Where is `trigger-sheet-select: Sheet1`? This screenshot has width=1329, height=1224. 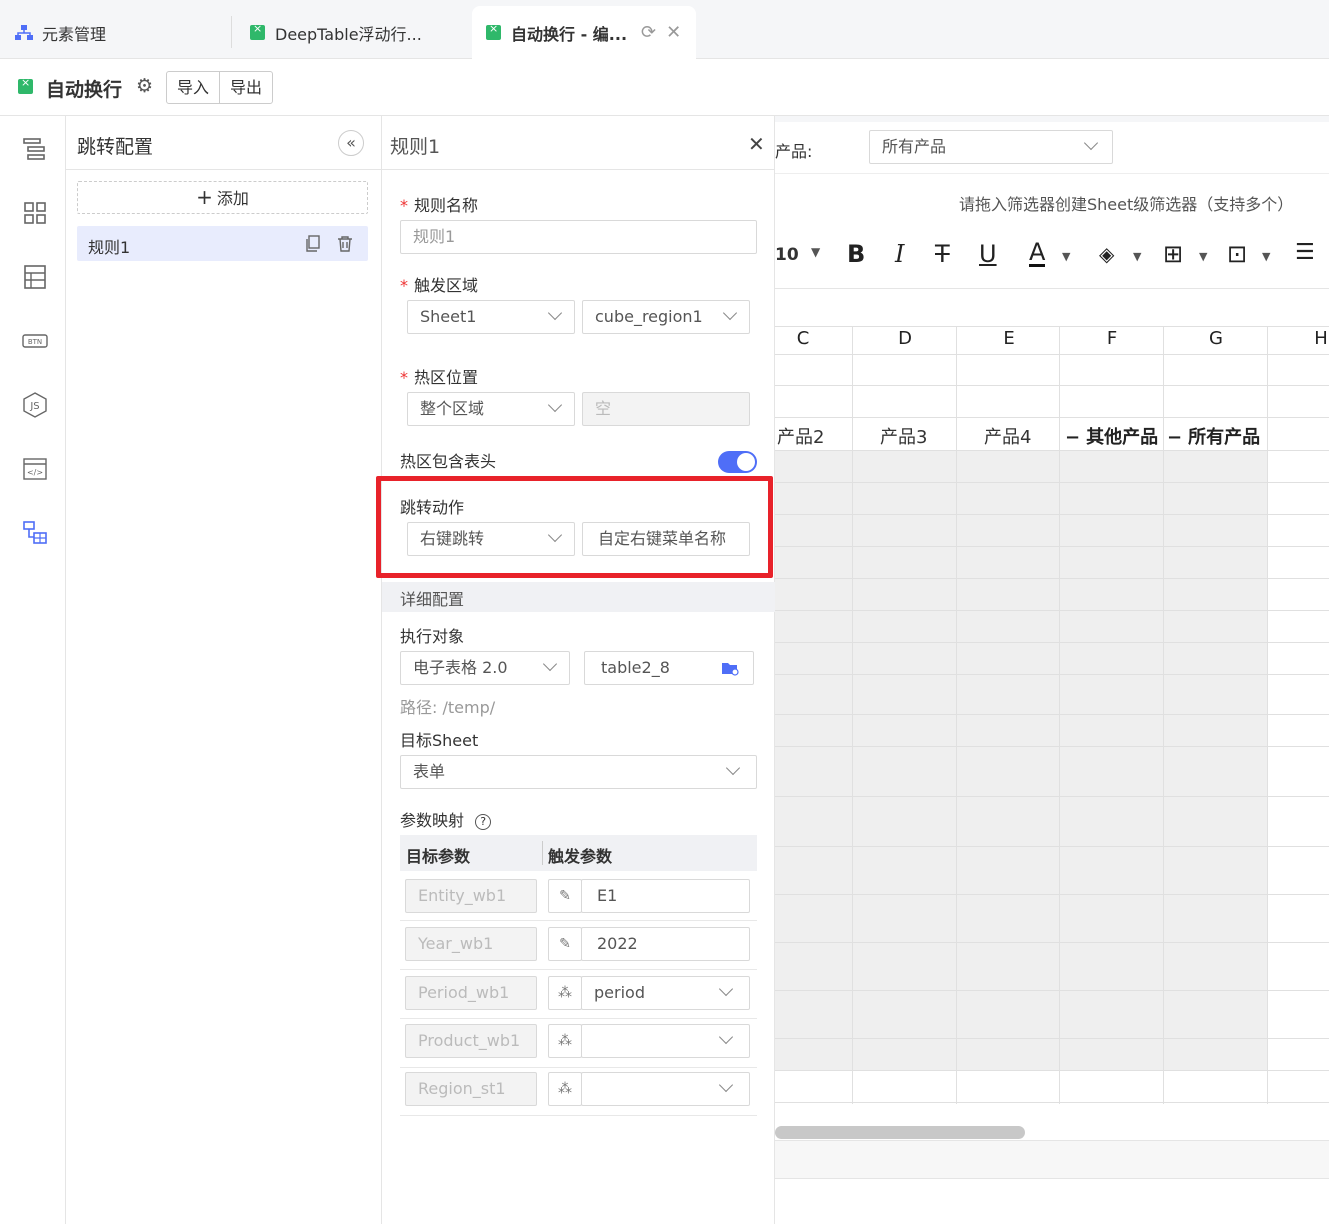 trigger-sheet-select: Sheet1 is located at coordinates (491, 317).